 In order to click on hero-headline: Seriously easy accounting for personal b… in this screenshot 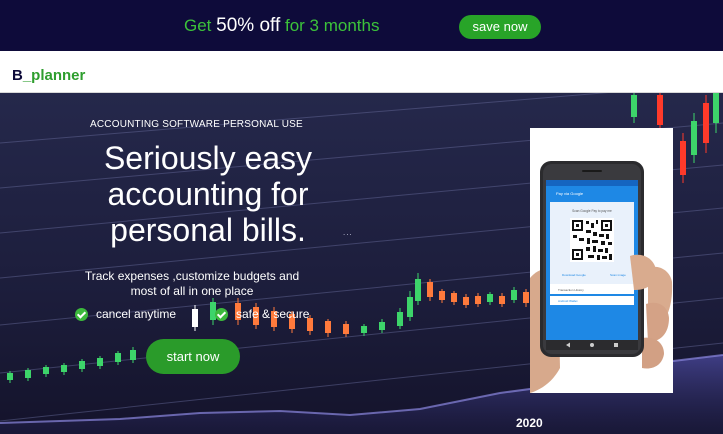, I will do `click(208, 194)`.